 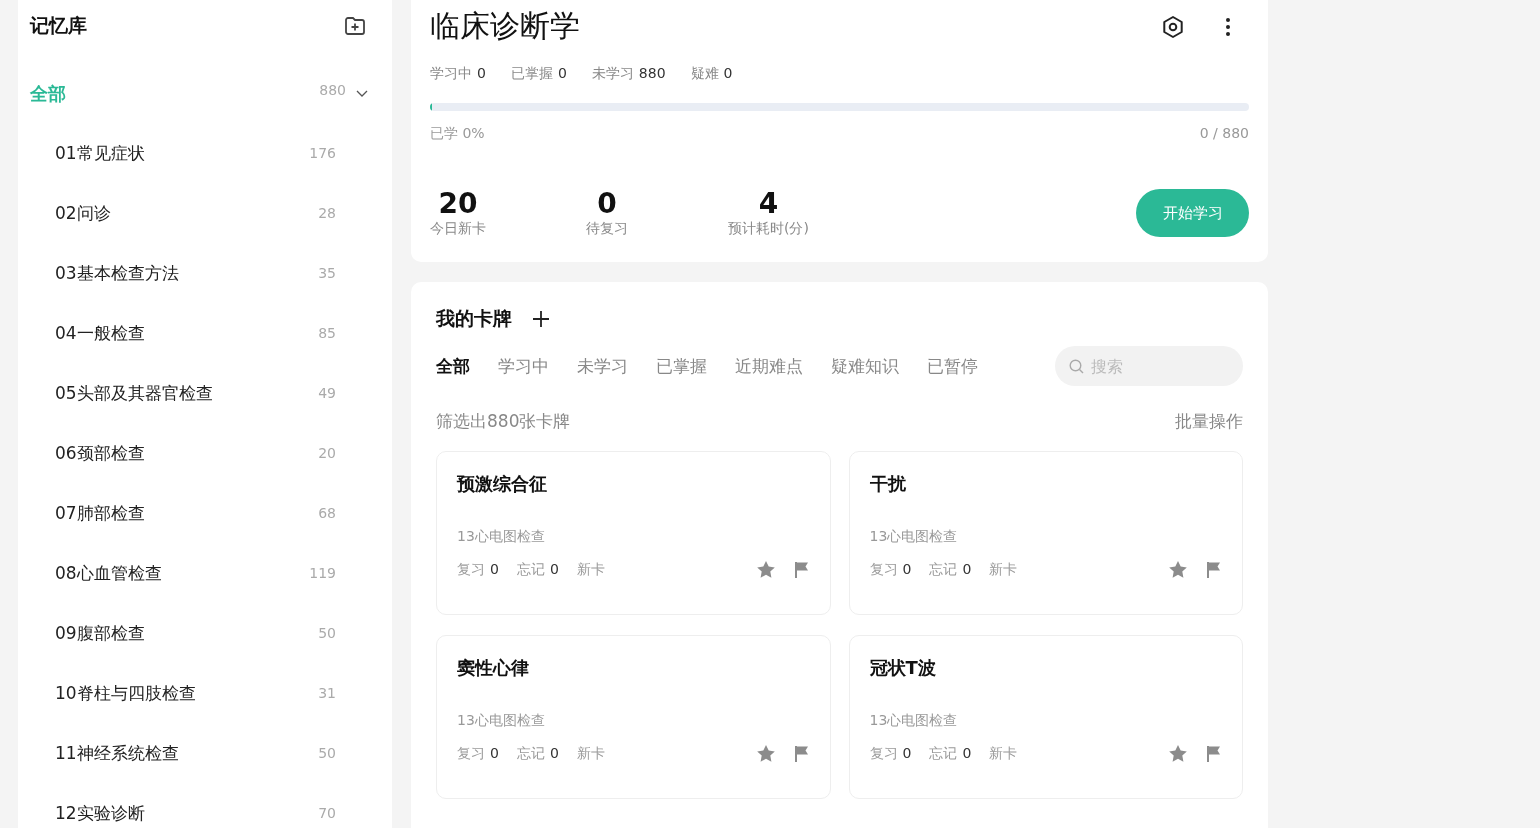 What do you see at coordinates (453, 366) in the screenshot?
I see `filter-tab: 全部` at bounding box center [453, 366].